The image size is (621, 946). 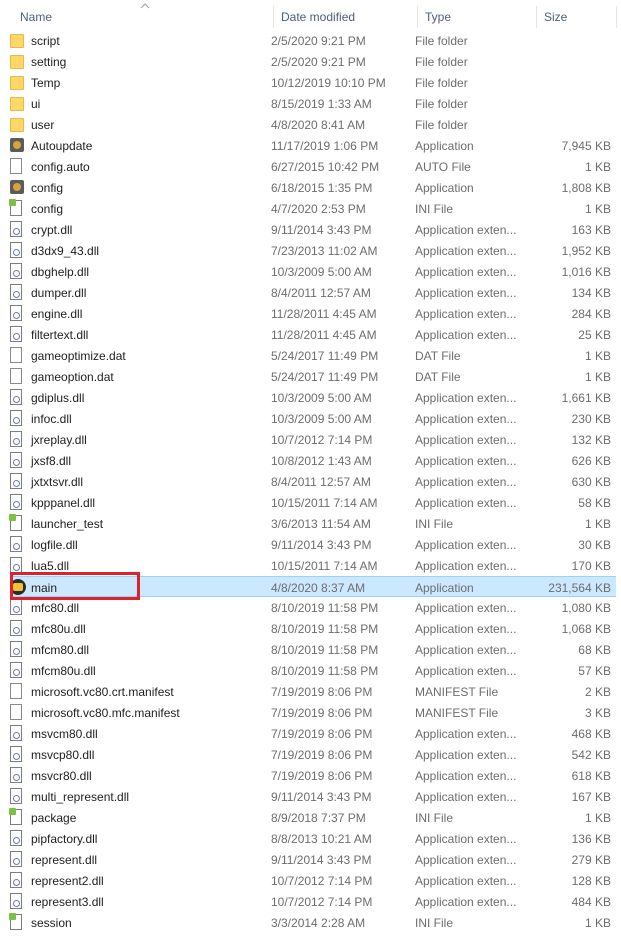 What do you see at coordinates (591, 839) in the screenshot?
I see `file-size: 136 KB` at bounding box center [591, 839].